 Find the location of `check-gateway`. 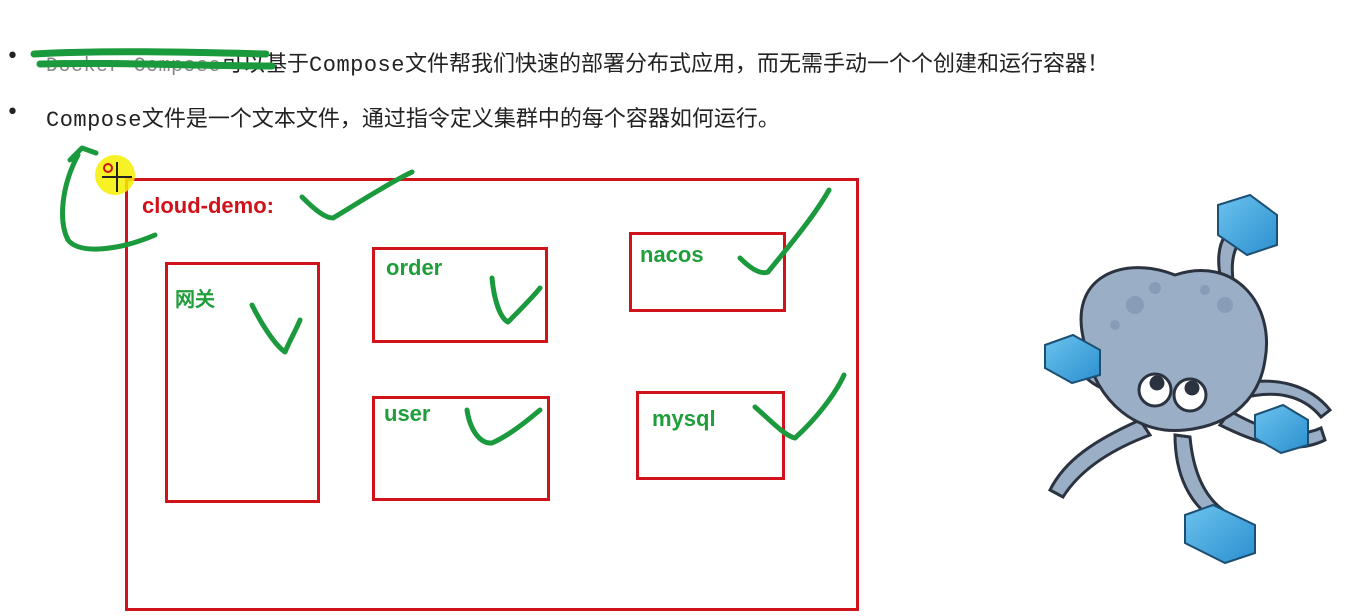

check-gateway is located at coordinates (276, 328).